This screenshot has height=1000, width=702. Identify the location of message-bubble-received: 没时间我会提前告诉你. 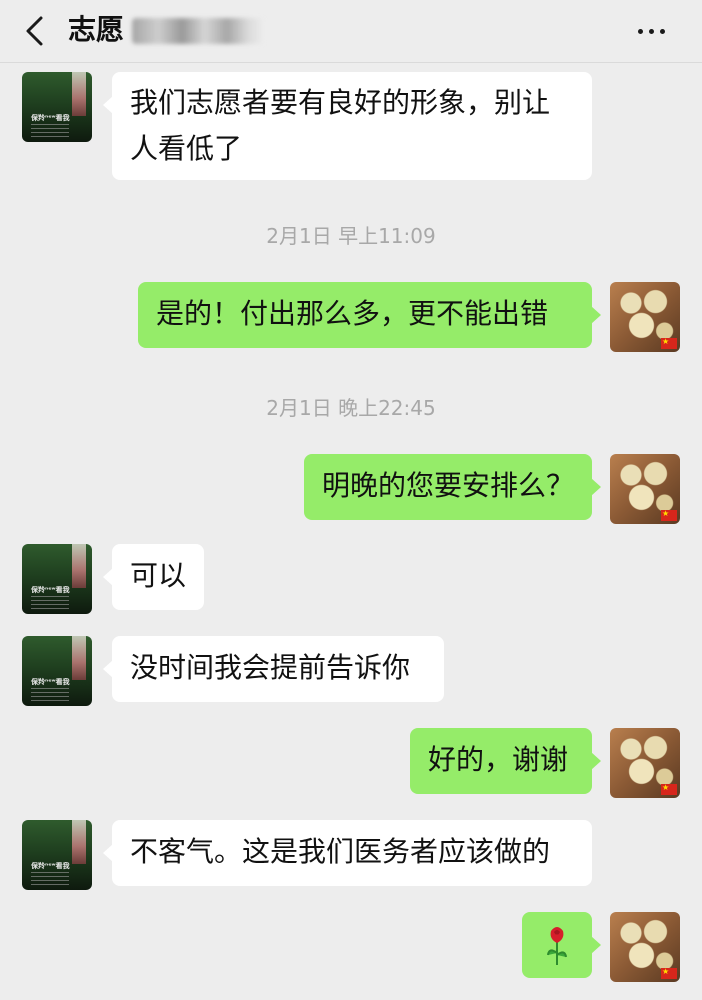
(273, 669).